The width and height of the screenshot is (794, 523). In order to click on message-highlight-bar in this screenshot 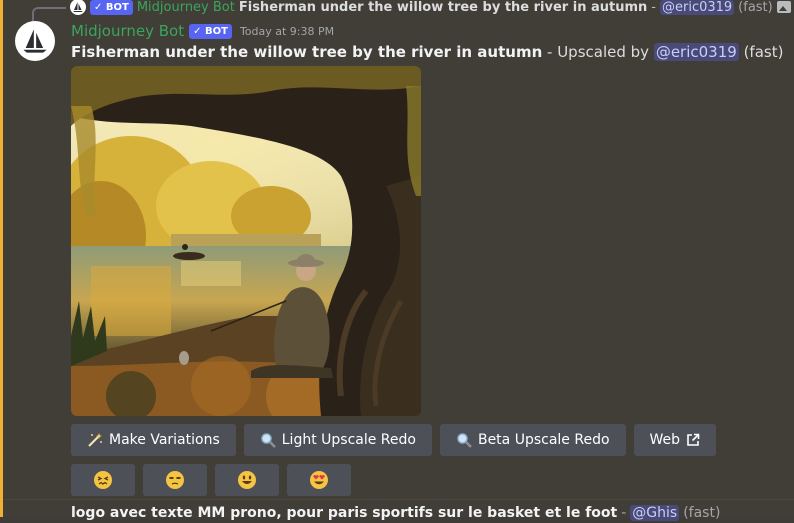, I will do `click(1, 258)`.